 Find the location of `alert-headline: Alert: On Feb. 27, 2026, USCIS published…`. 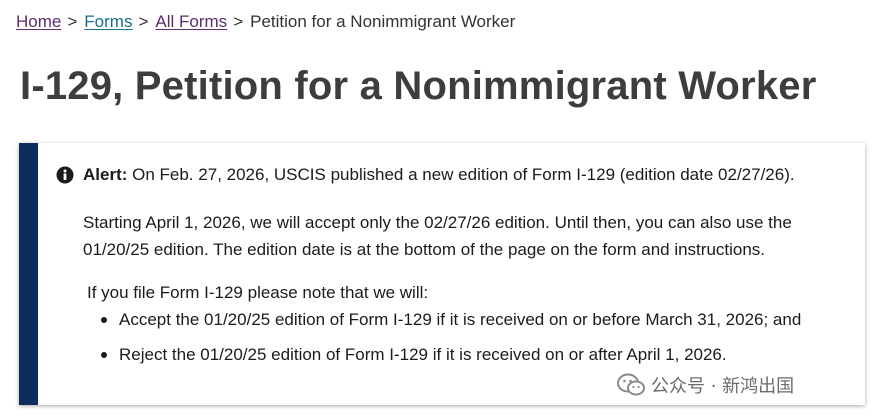

alert-headline: Alert: On Feb. 27, 2026, USCIS published… is located at coordinates (439, 175).